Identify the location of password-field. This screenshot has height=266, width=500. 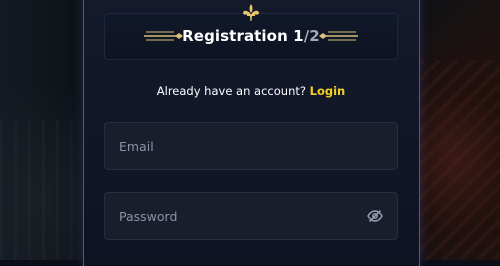
(251, 216).